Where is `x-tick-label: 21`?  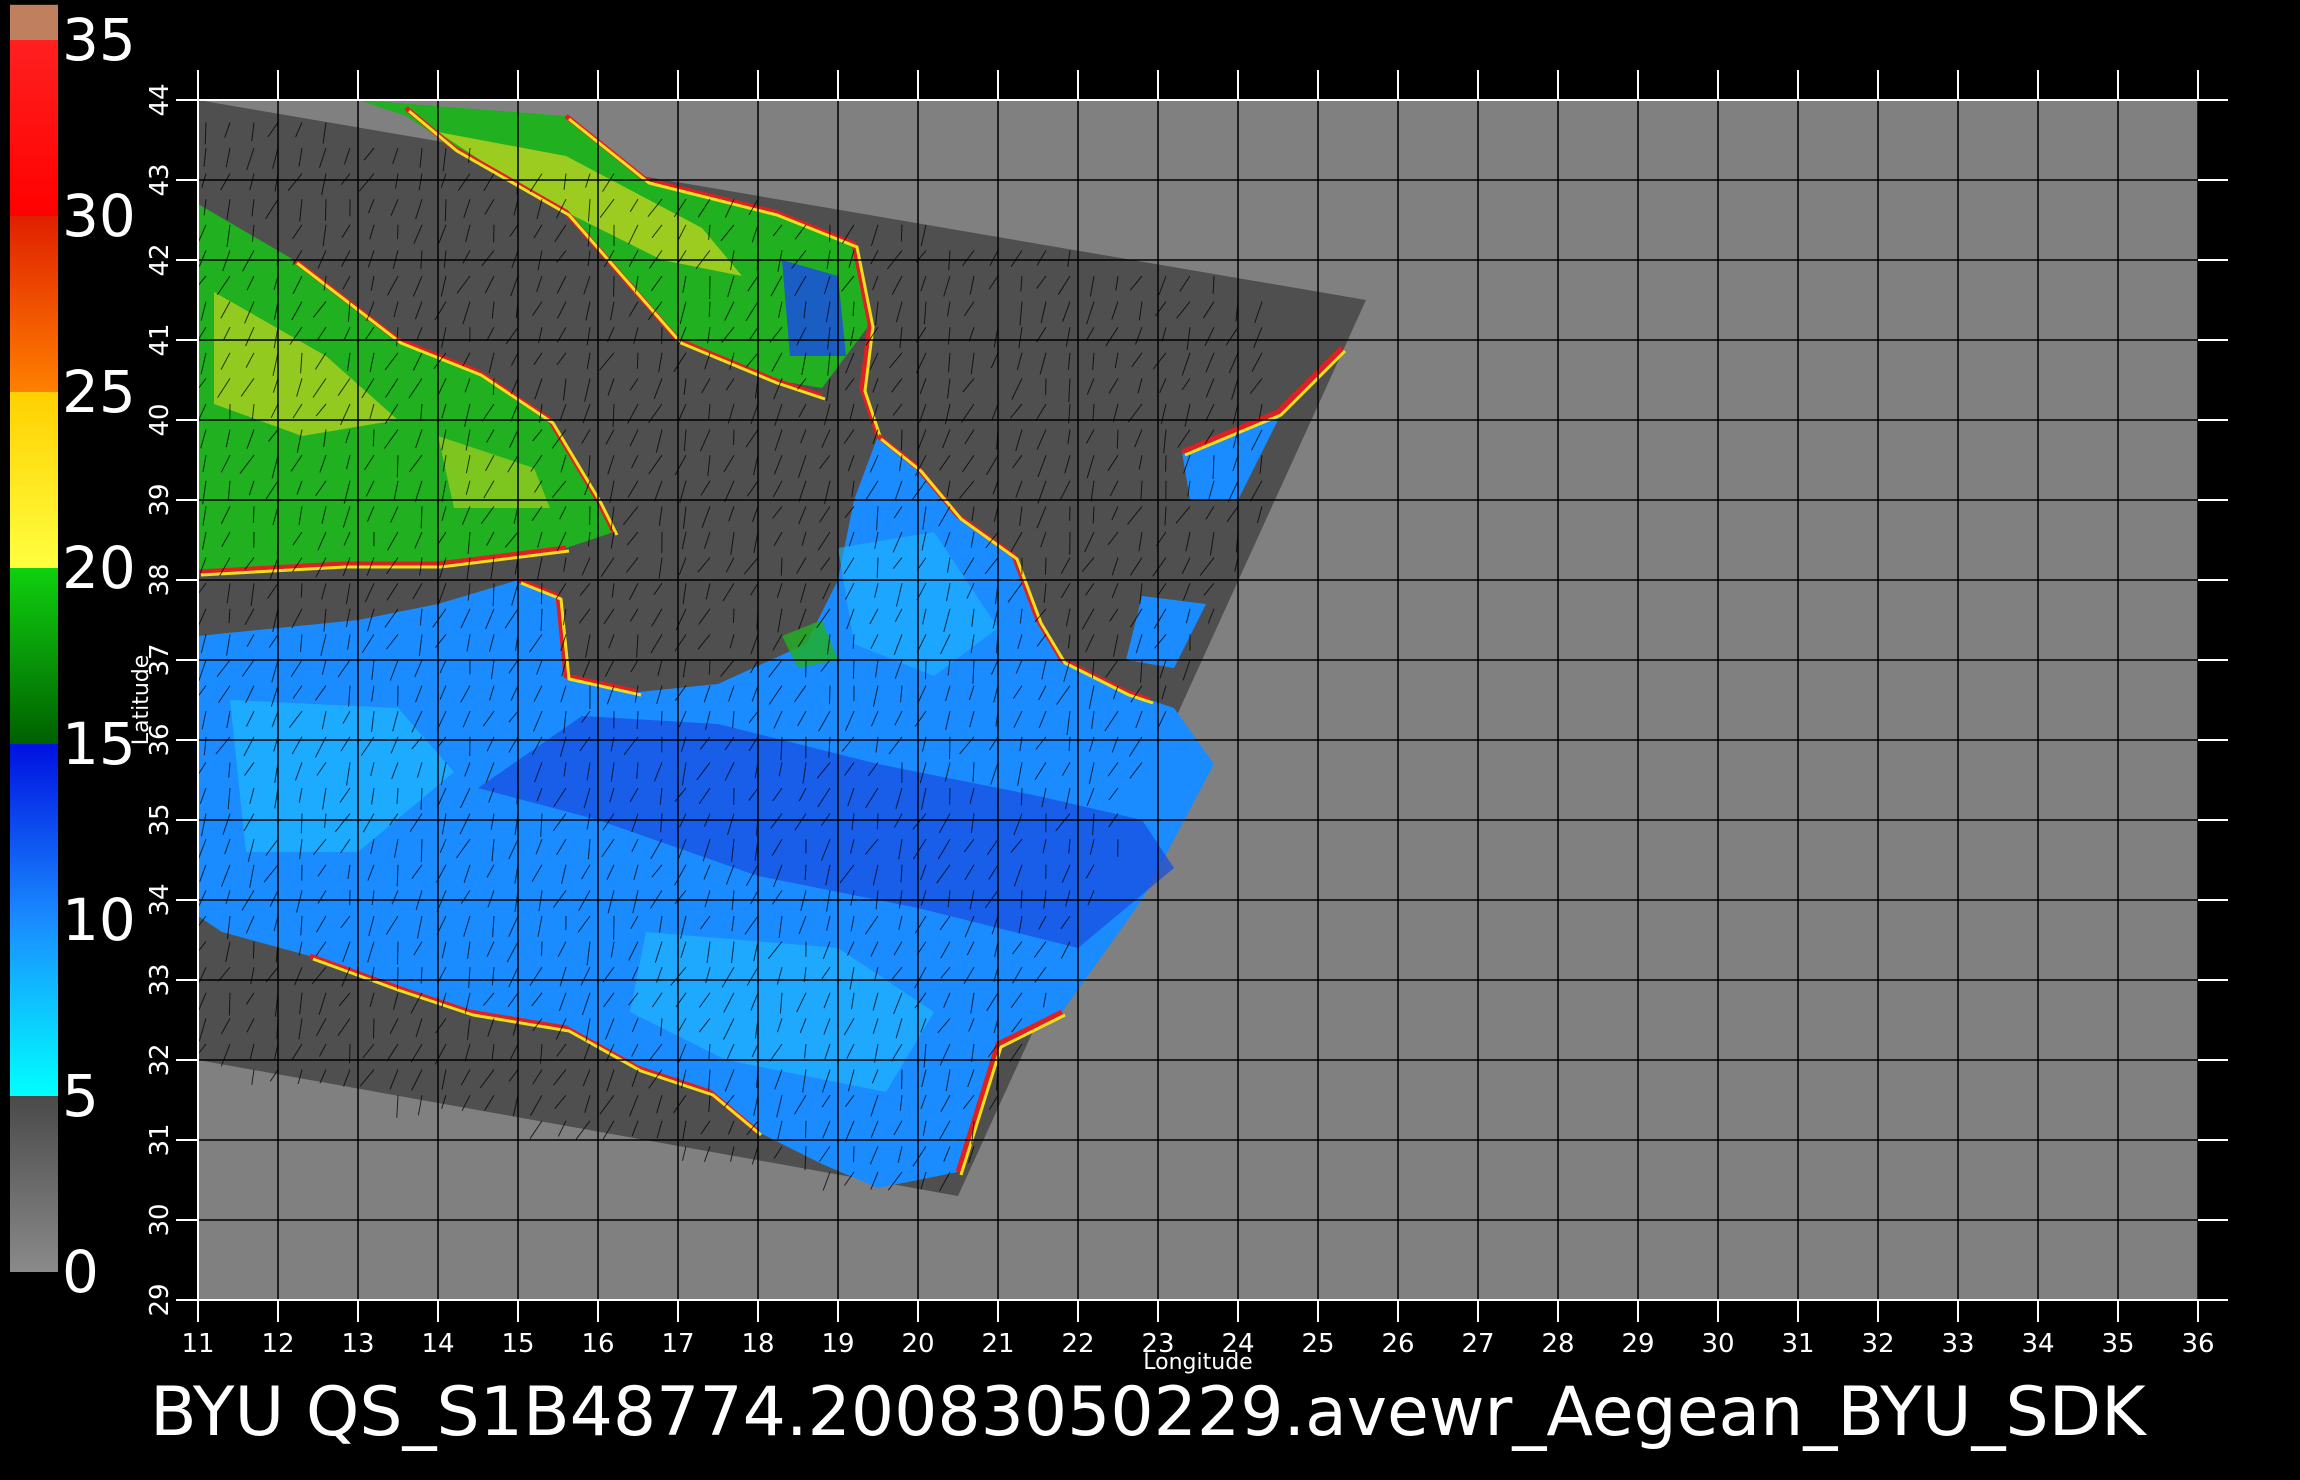 x-tick-label: 21 is located at coordinates (997, 1344).